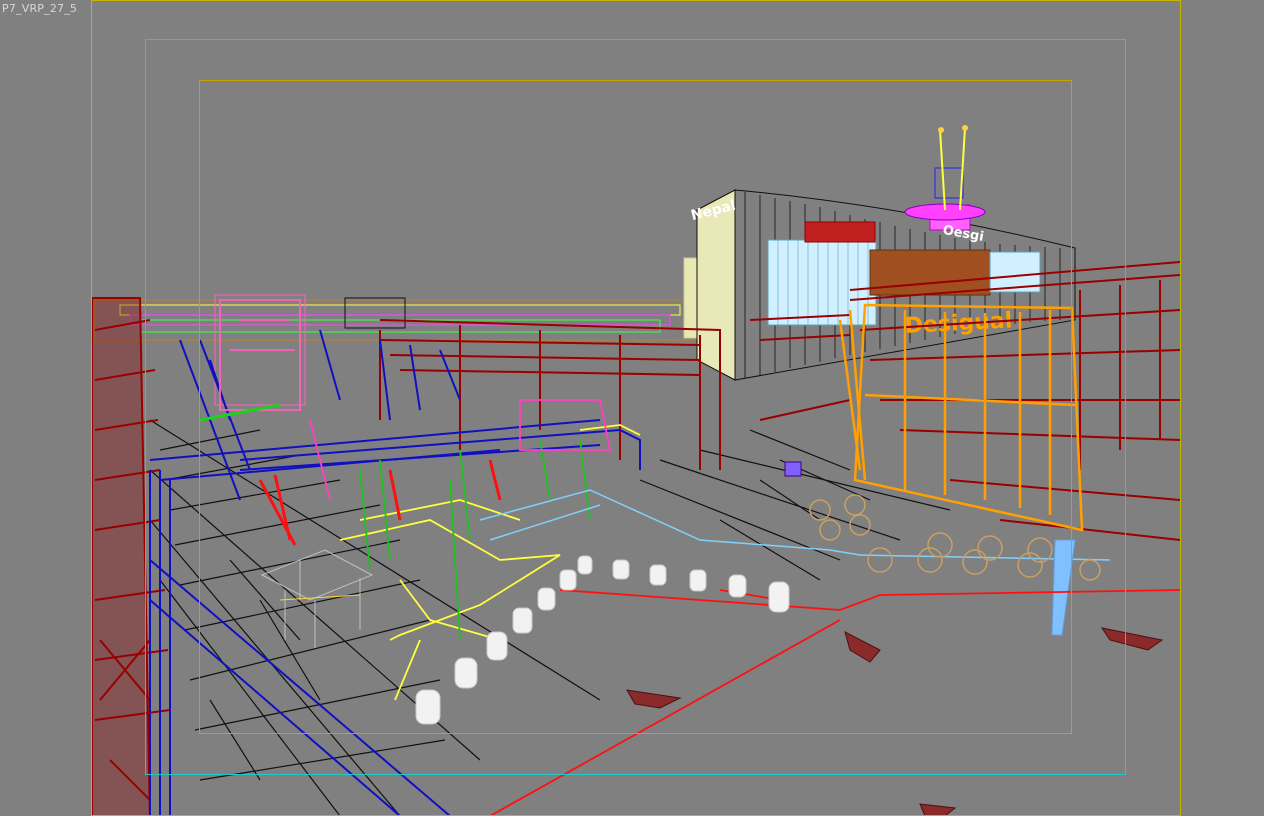 Image resolution: width=1264 pixels, height=816 pixels. What do you see at coordinates (879, 253) in the screenshot?
I see `tower-building` at bounding box center [879, 253].